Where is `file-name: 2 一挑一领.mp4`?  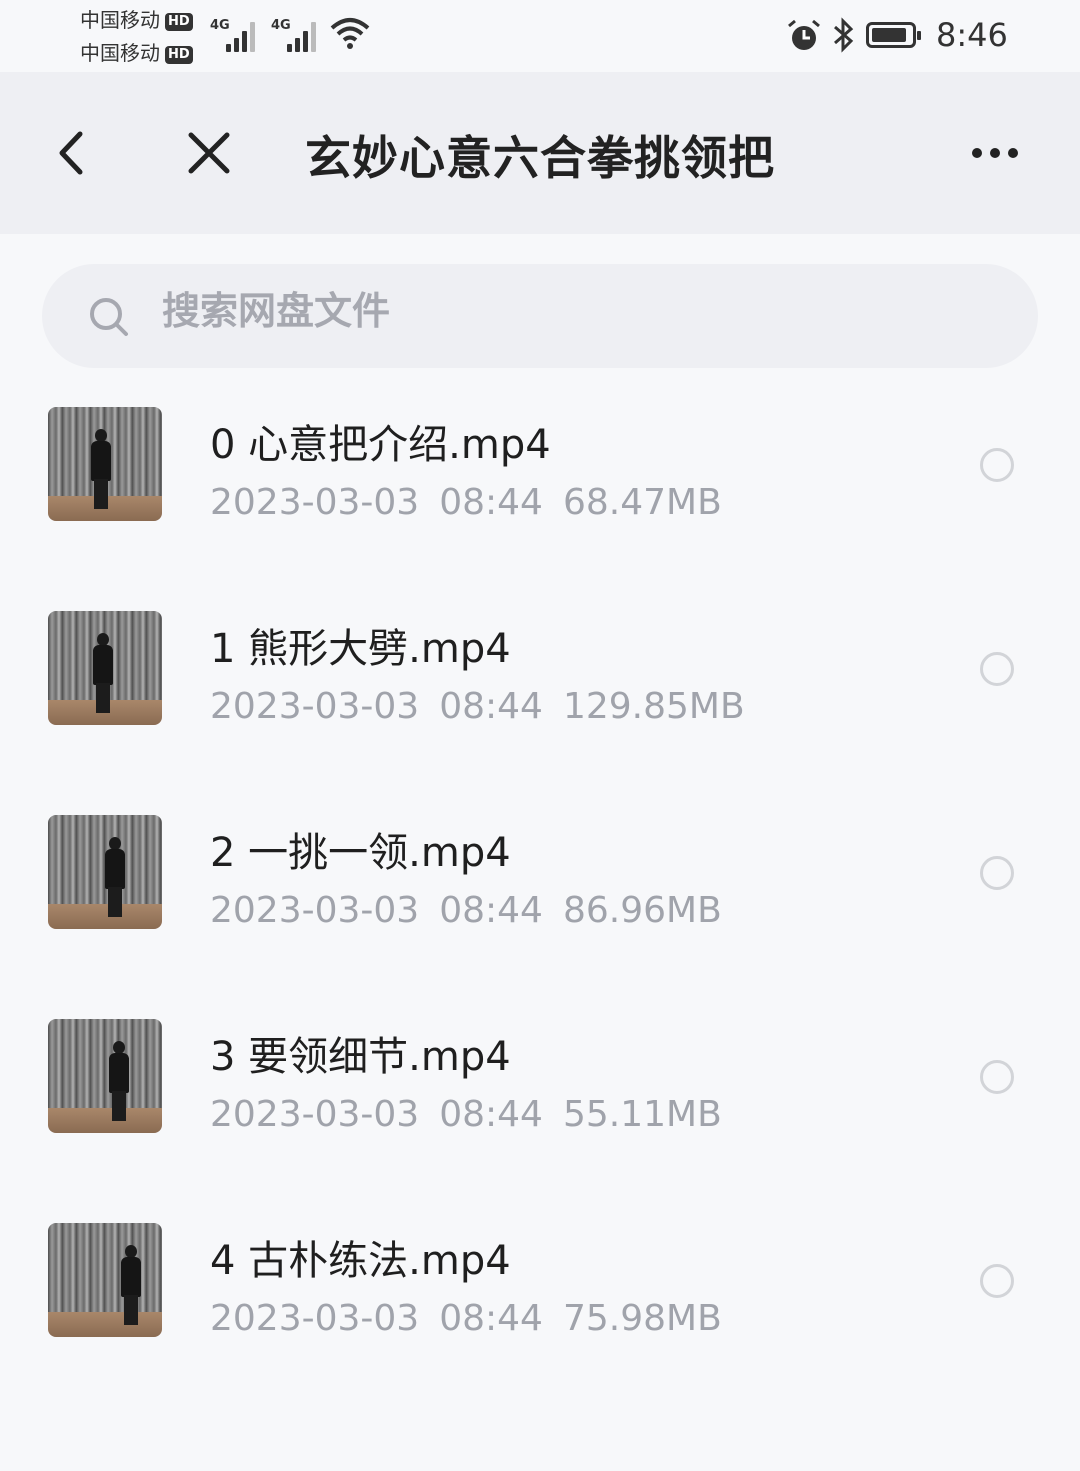 file-name: 2 一挑一领.mp4 is located at coordinates (360, 853).